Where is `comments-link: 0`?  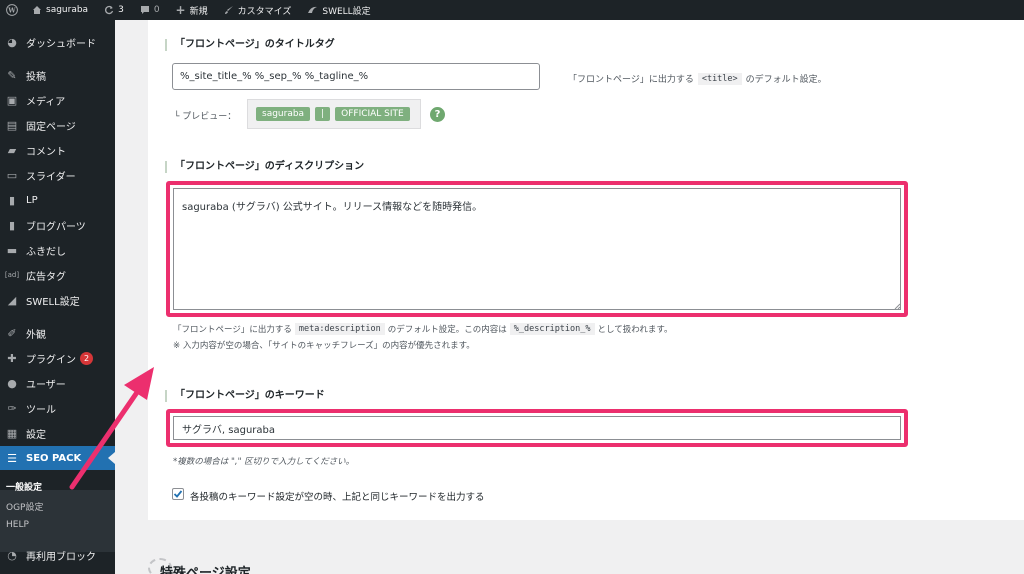 comments-link: 0 is located at coordinates (150, 10).